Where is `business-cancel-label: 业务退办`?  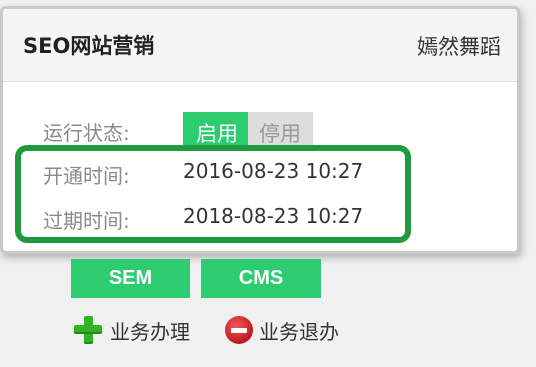 business-cancel-label: 业务退办 is located at coordinates (299, 331).